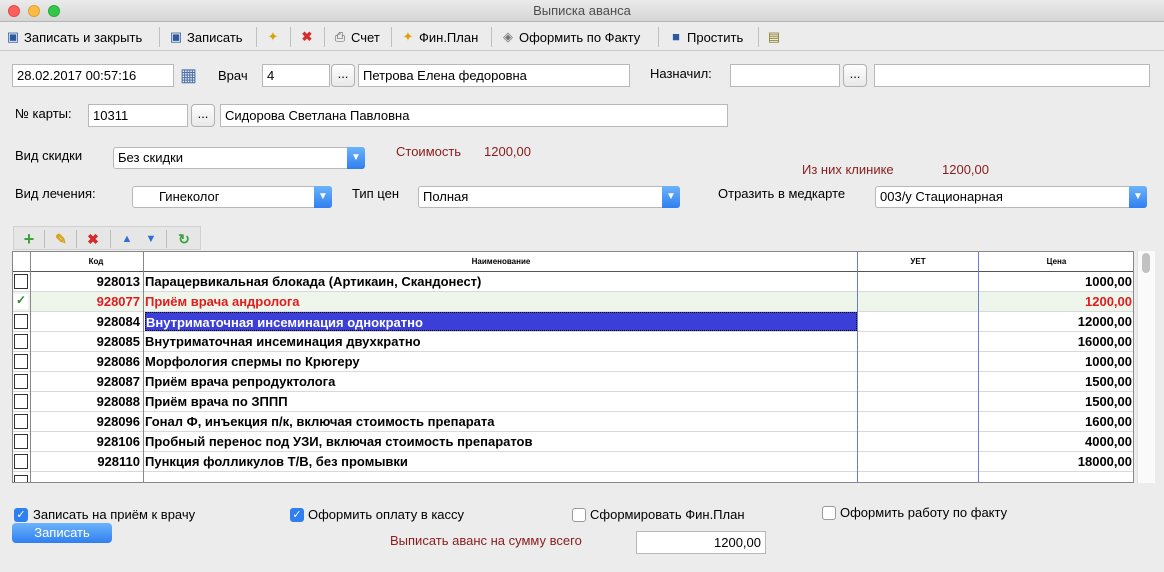 The image size is (1164, 572). What do you see at coordinates (96, 261) in the screenshot?
I see `header-code: Код` at bounding box center [96, 261].